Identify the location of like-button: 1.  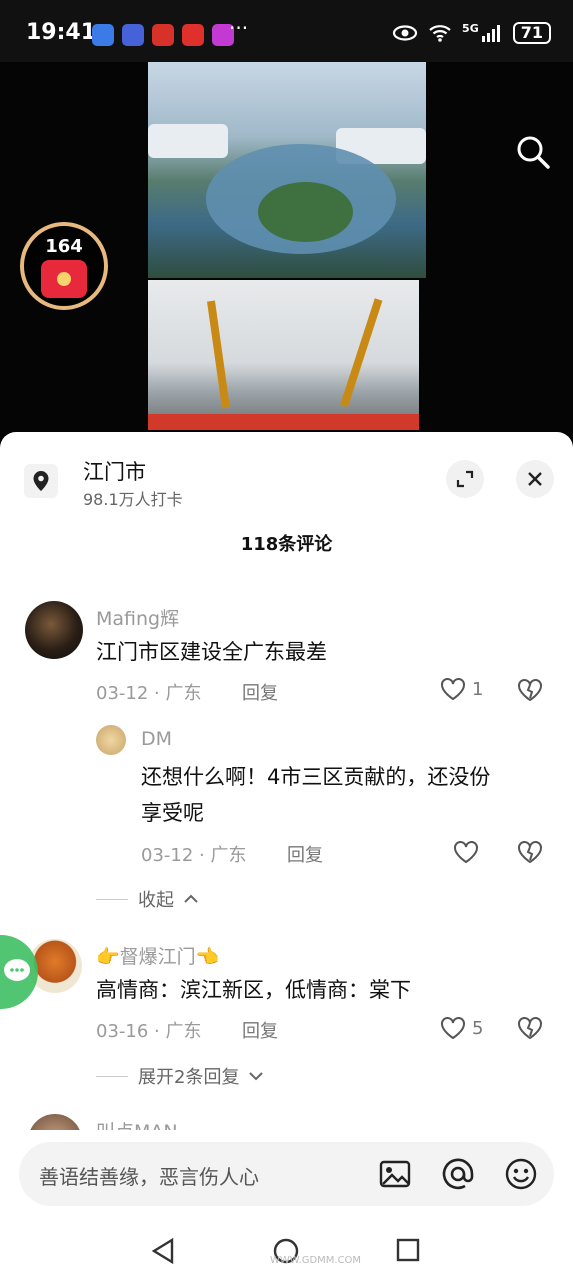
(461, 689).